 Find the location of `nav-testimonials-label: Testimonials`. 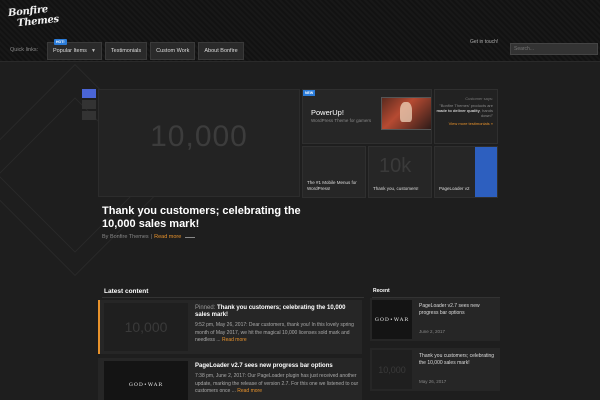

nav-testimonials-label: Testimonials is located at coordinates (126, 51).